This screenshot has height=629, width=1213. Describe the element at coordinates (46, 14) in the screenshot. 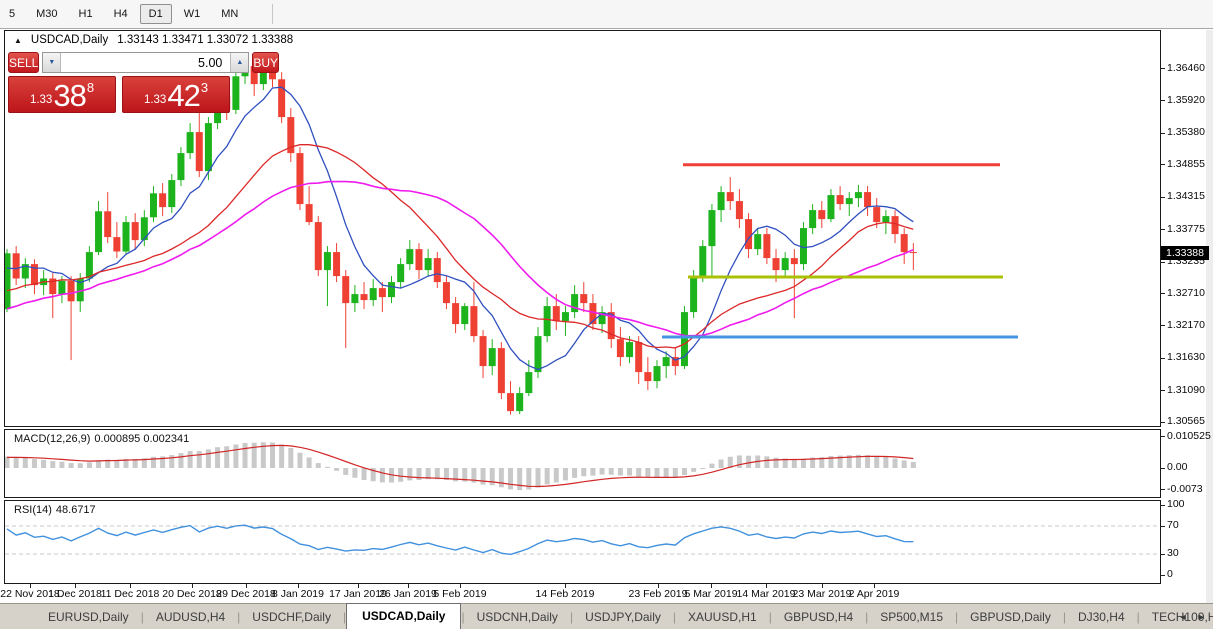

I see `timeframe-M30: M30` at that location.